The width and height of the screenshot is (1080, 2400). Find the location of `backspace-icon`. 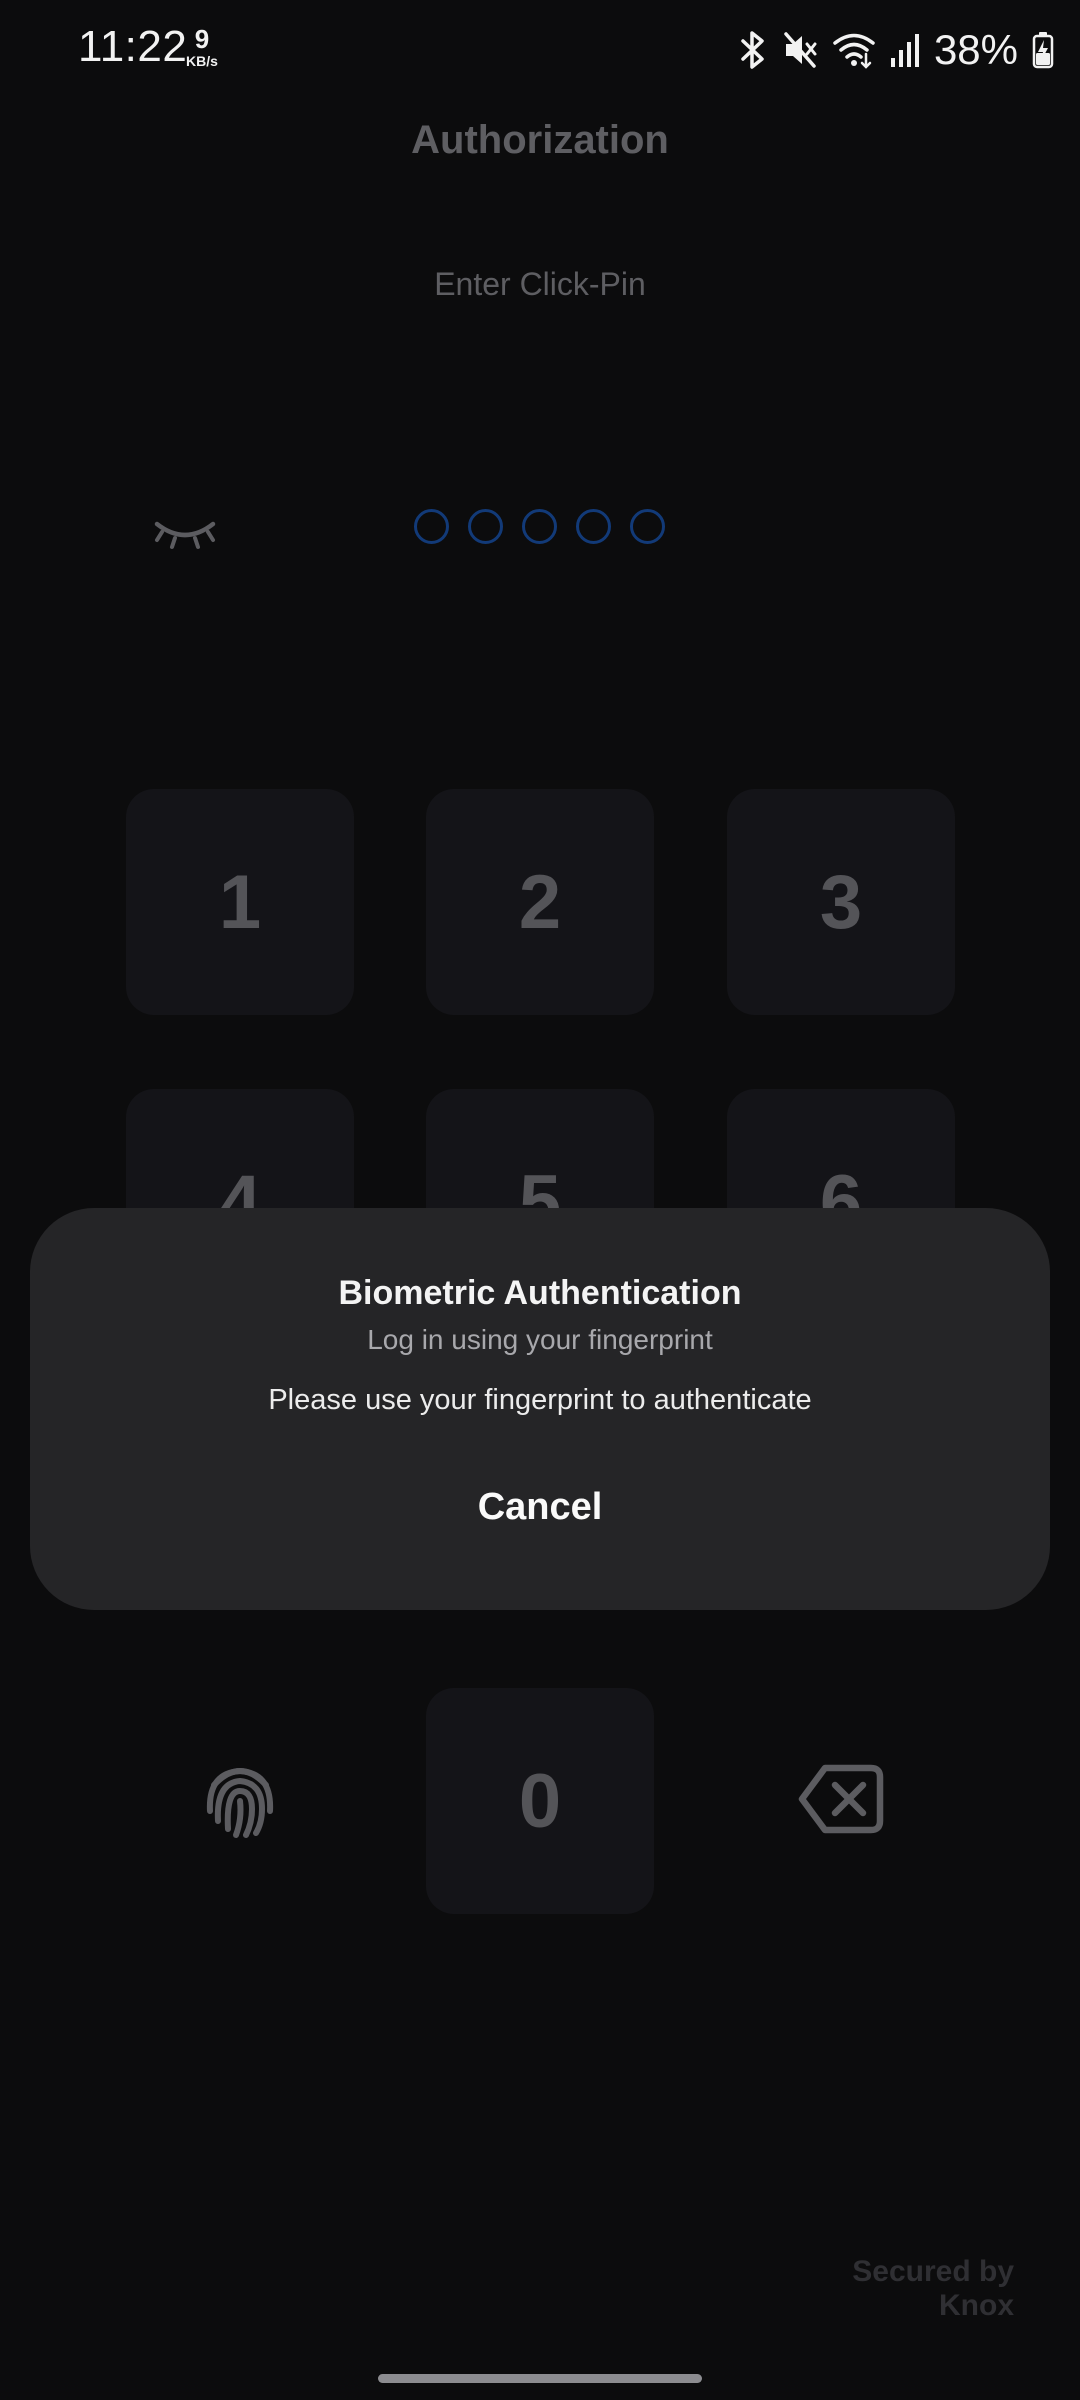

backspace-icon is located at coordinates (841, 1801).